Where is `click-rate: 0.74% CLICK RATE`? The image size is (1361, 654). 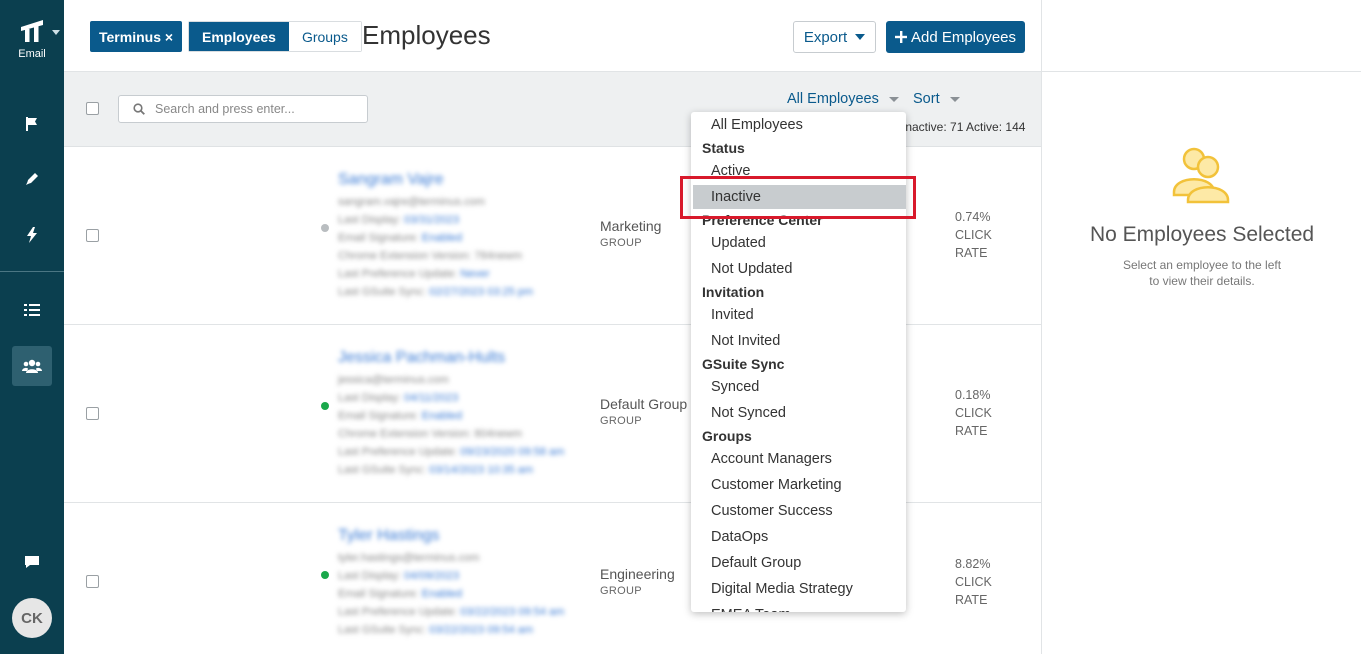
click-rate: 0.74% CLICK RATE is located at coordinates (973, 235).